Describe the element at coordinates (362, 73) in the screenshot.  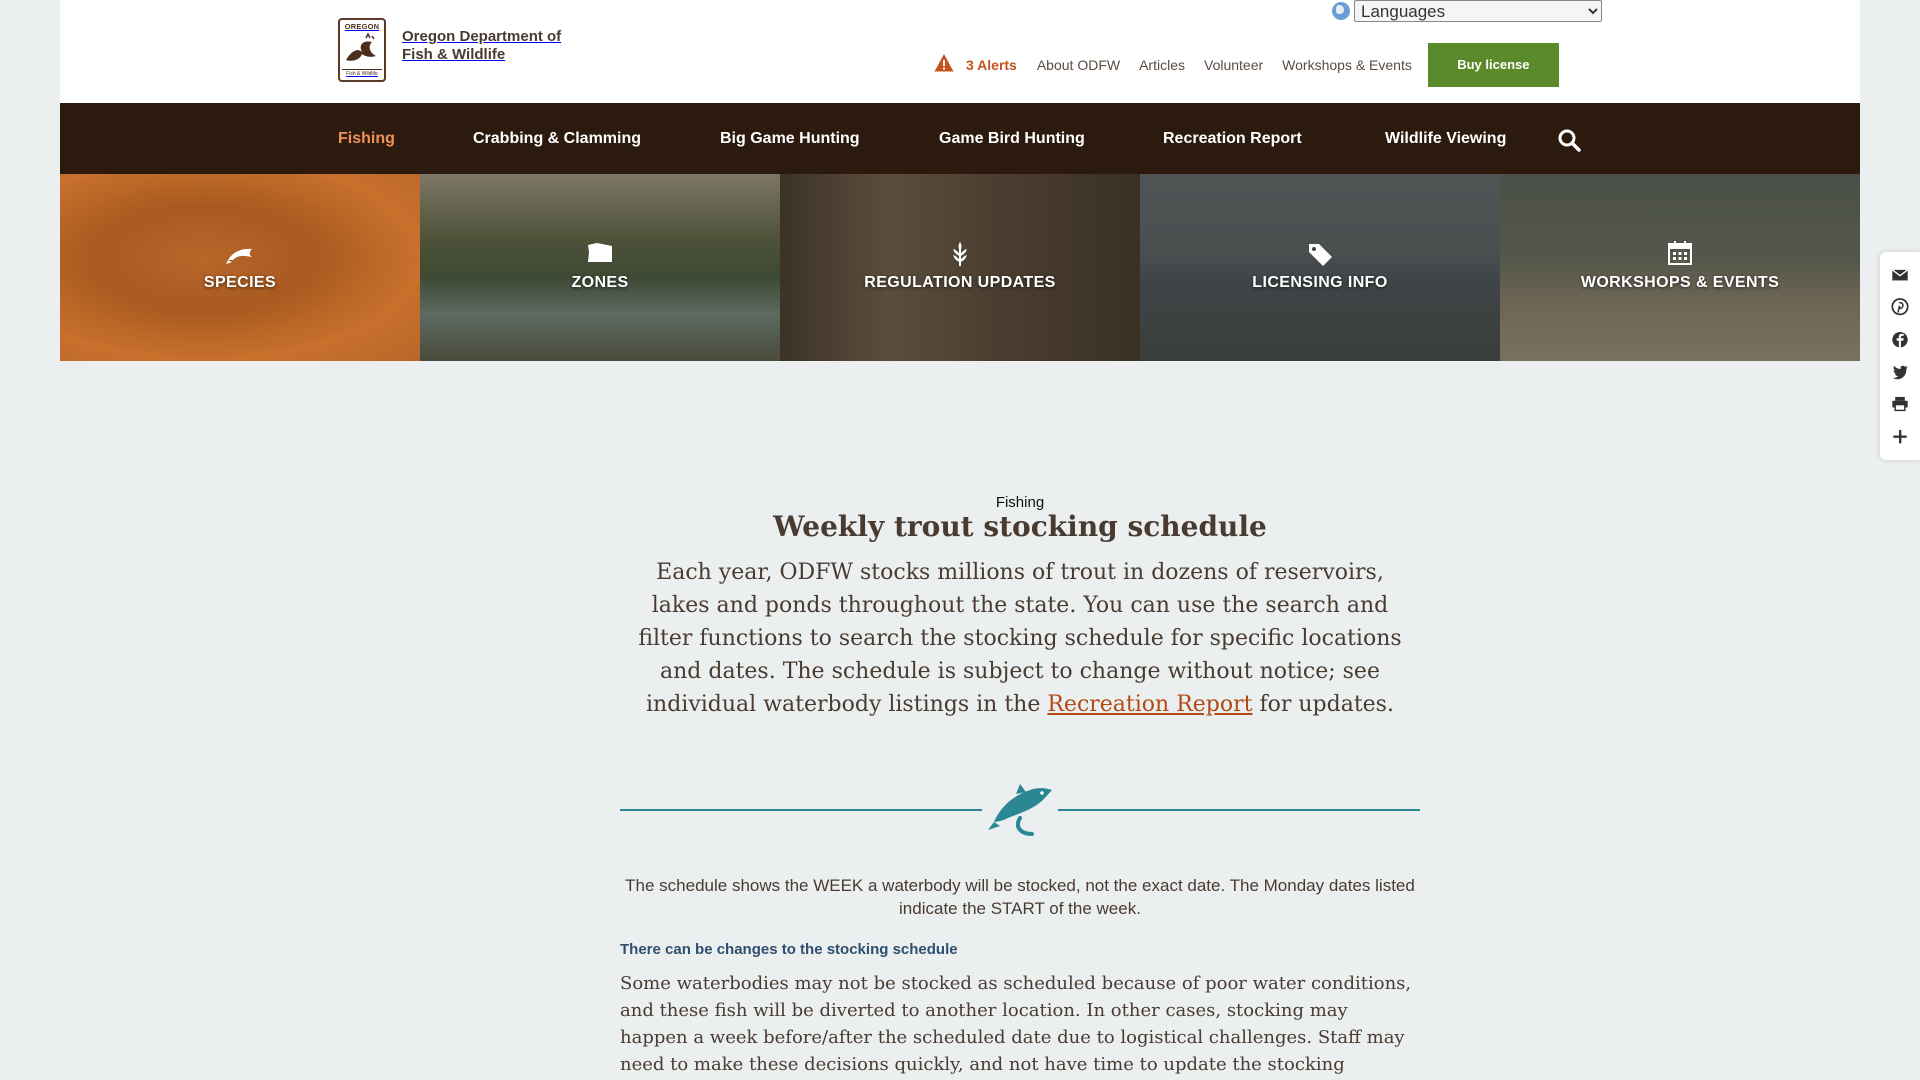
I see `logo-bottom-text: Fish & Wildlife` at that location.